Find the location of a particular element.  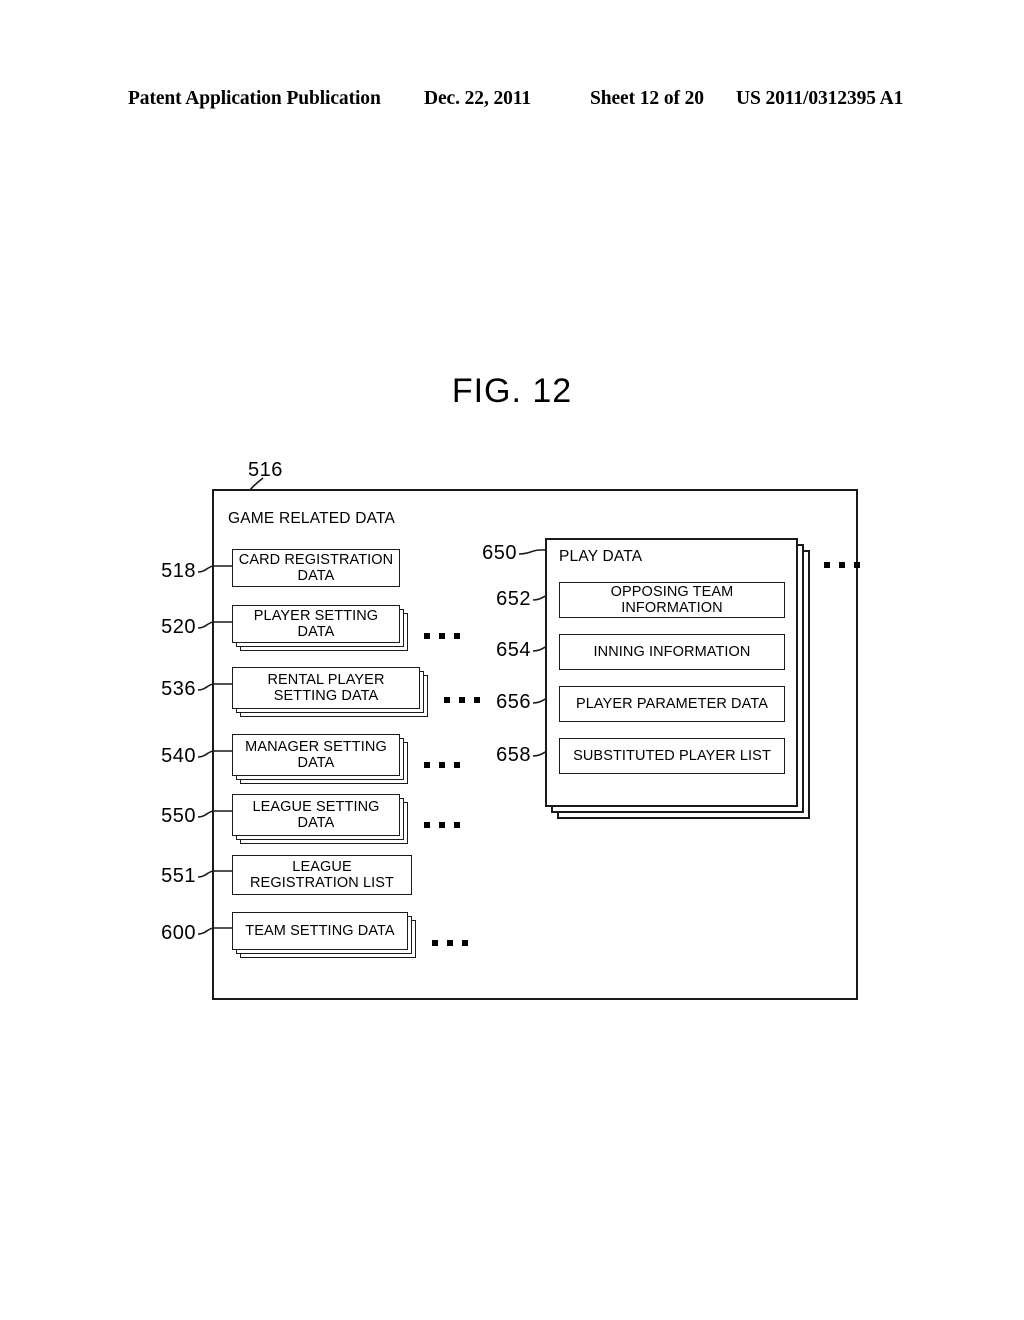

ref-num-536: 536 is located at coordinates (178, 689).